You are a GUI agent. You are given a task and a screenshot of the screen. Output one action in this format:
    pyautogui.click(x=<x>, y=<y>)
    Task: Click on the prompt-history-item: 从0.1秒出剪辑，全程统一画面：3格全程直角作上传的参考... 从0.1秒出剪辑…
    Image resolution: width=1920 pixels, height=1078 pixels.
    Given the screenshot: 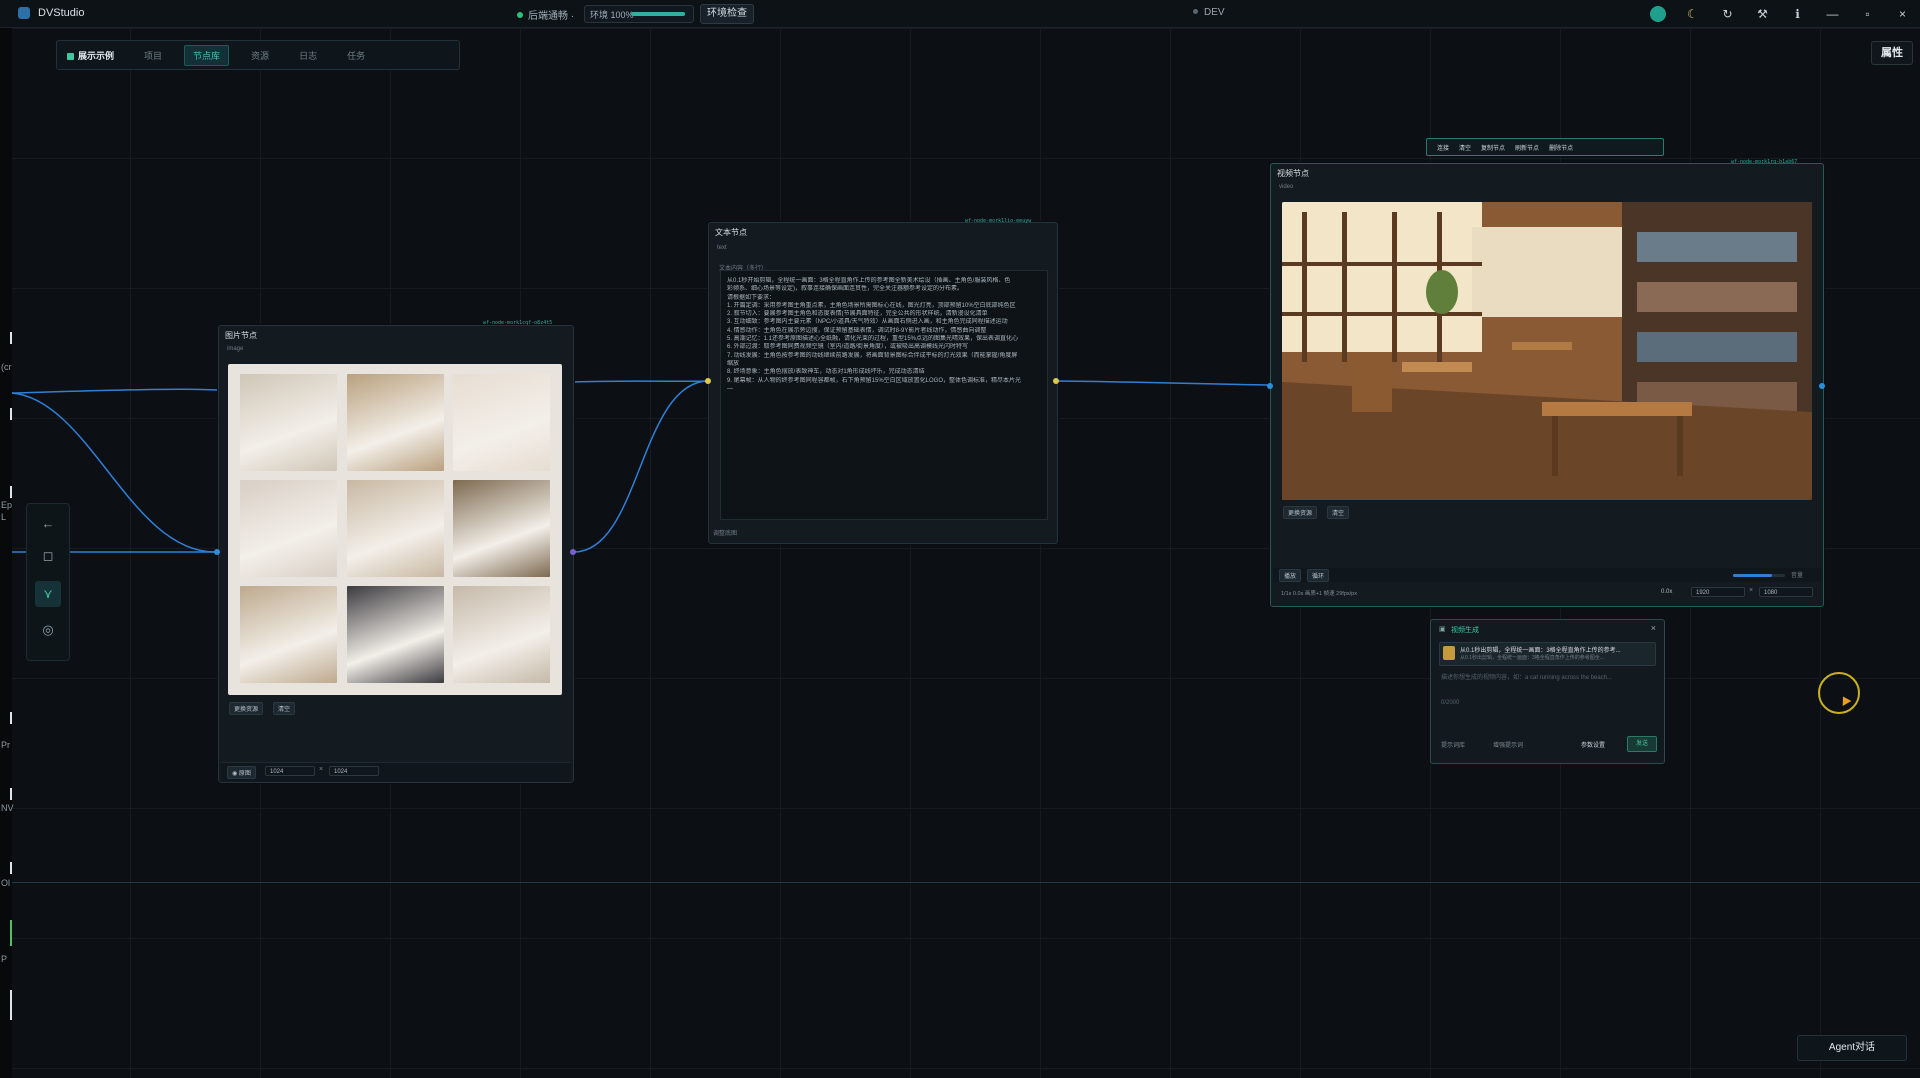 What is the action you would take?
    pyautogui.click(x=1547, y=654)
    